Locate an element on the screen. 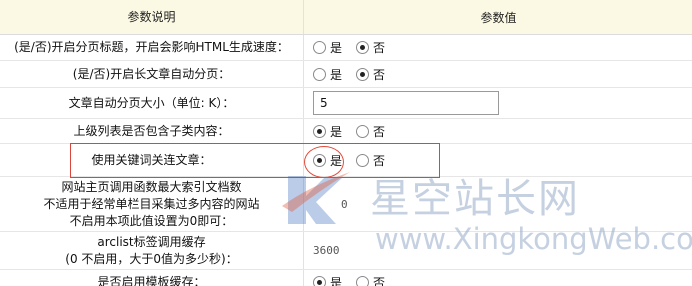  arclist-cache-value: 3600 is located at coordinates (326, 250).